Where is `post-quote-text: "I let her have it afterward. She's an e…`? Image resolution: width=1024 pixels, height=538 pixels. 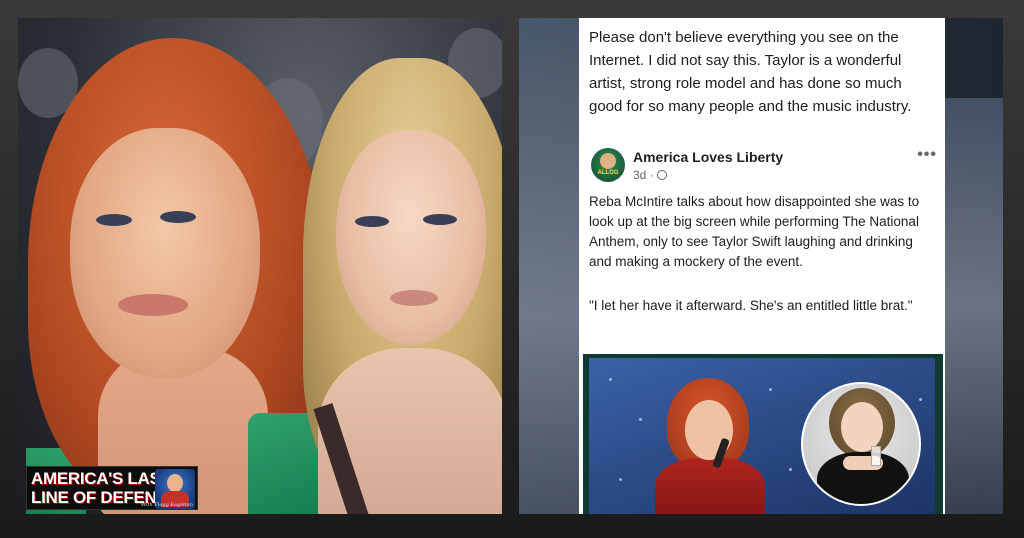 post-quote-text: "I let her have it afterward. She's an e… is located at coordinates (751, 305).